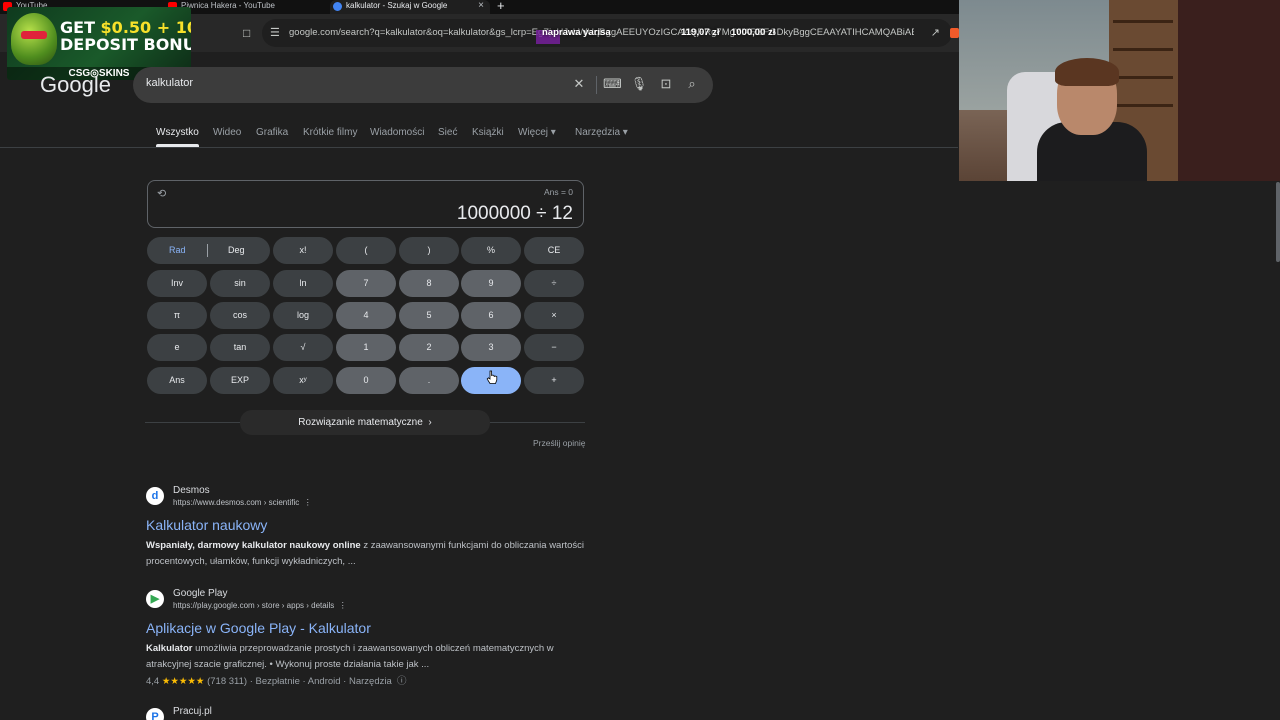 This screenshot has height=720, width=1280. What do you see at coordinates (366, 347) in the screenshot?
I see `key-1: 1` at bounding box center [366, 347].